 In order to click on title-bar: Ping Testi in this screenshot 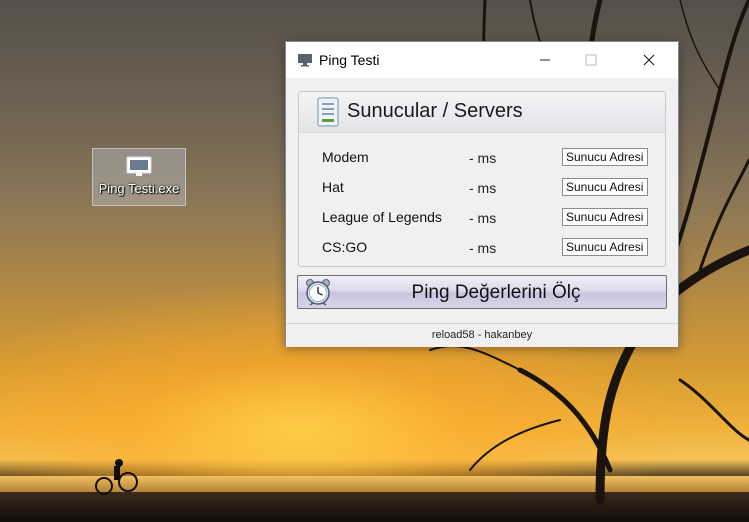, I will do `click(482, 60)`.